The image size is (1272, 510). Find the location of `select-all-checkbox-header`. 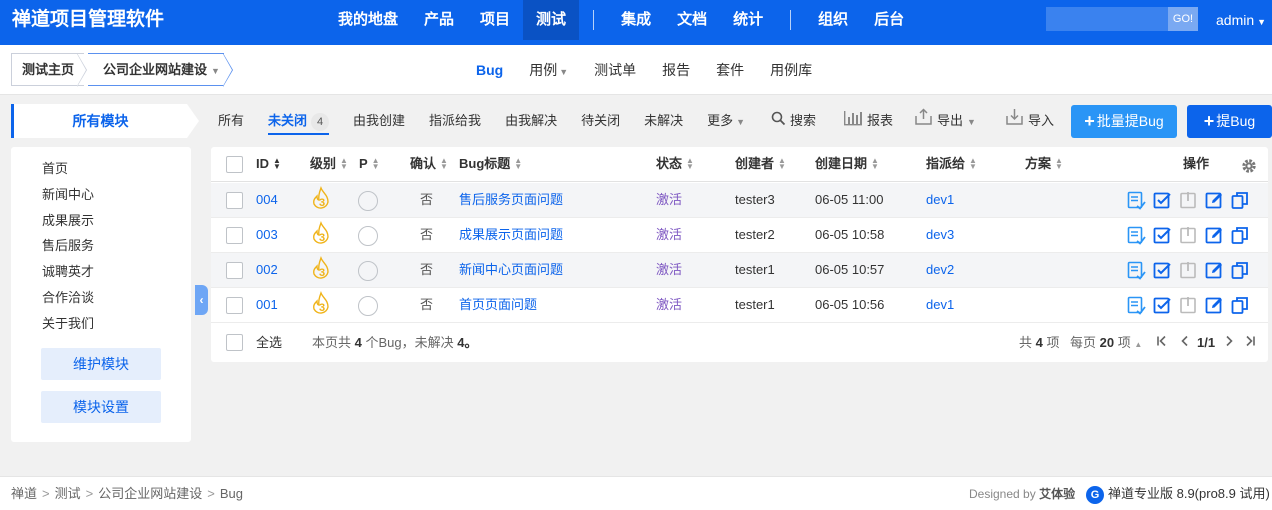

select-all-checkbox-header is located at coordinates (234, 164).